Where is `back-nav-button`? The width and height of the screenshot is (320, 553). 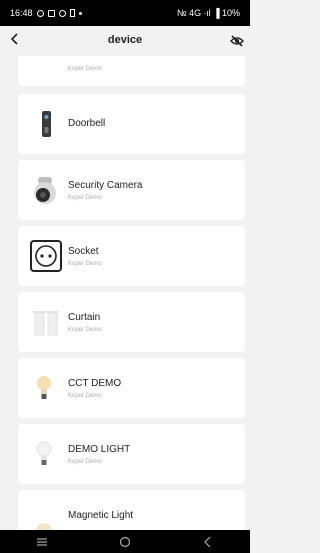 back-nav-button is located at coordinates (208, 542).